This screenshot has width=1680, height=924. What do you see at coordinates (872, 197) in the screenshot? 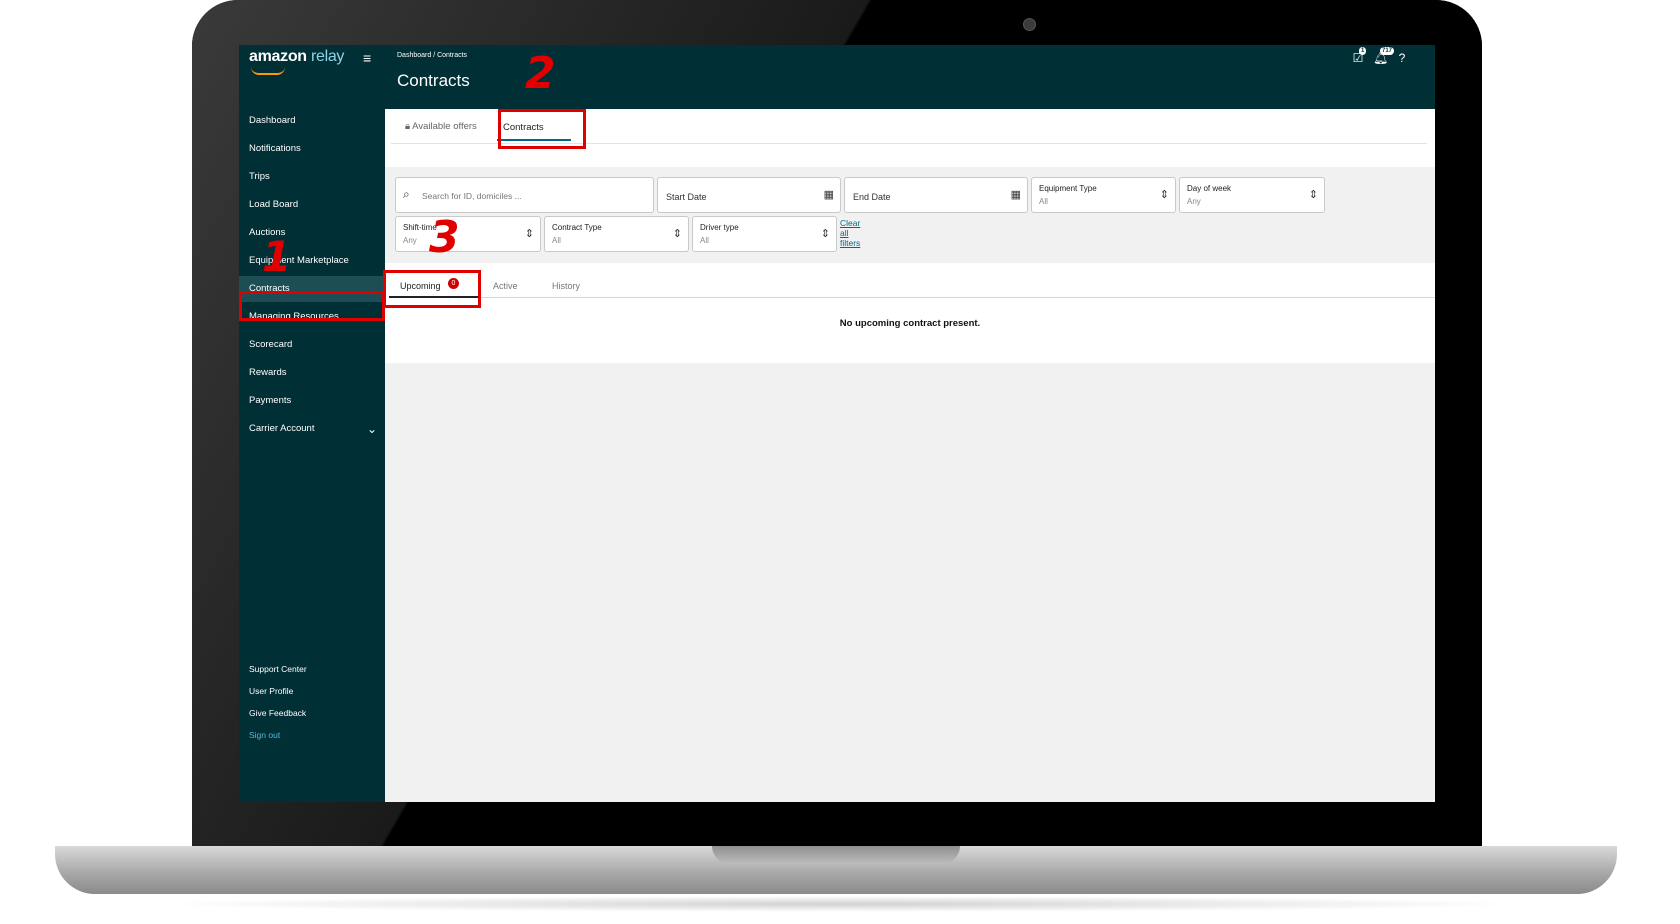
I see `end-date-label: End Date` at bounding box center [872, 197].